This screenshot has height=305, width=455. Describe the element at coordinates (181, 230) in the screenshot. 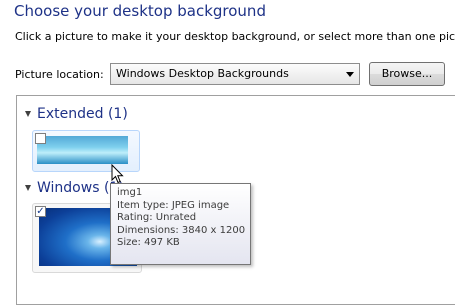

I see `tooltip-dimensions: Dimensions: 3840 x 1200` at that location.